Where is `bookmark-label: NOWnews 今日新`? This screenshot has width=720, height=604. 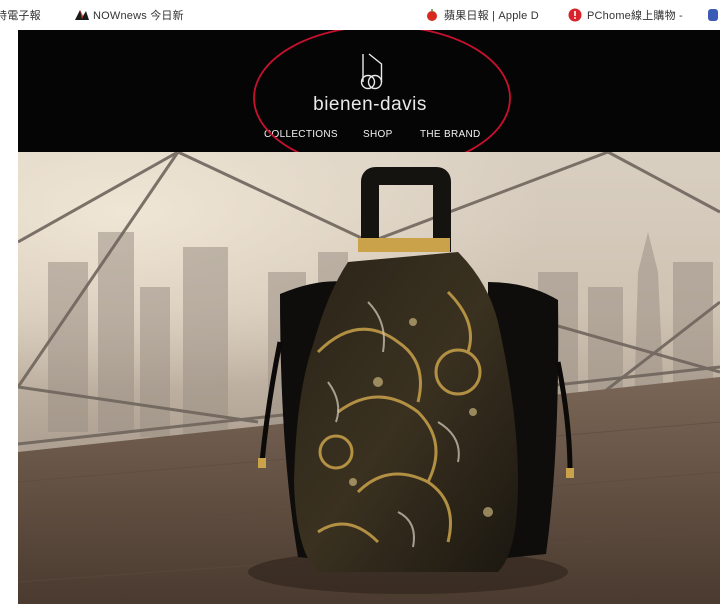 bookmark-label: NOWnews 今日新 is located at coordinates (138, 16).